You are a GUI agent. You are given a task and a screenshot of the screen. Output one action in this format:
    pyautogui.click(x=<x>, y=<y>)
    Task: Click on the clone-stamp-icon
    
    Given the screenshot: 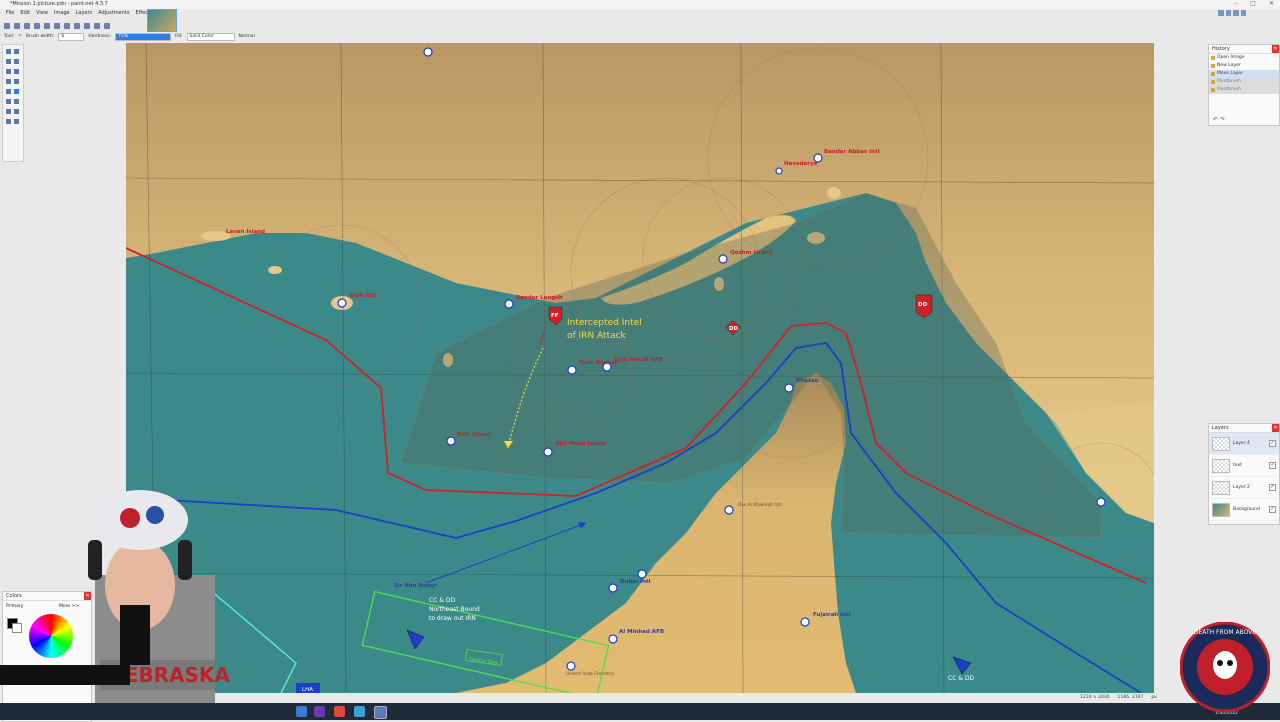 What is the action you would take?
    pyautogui.click(x=16, y=101)
    